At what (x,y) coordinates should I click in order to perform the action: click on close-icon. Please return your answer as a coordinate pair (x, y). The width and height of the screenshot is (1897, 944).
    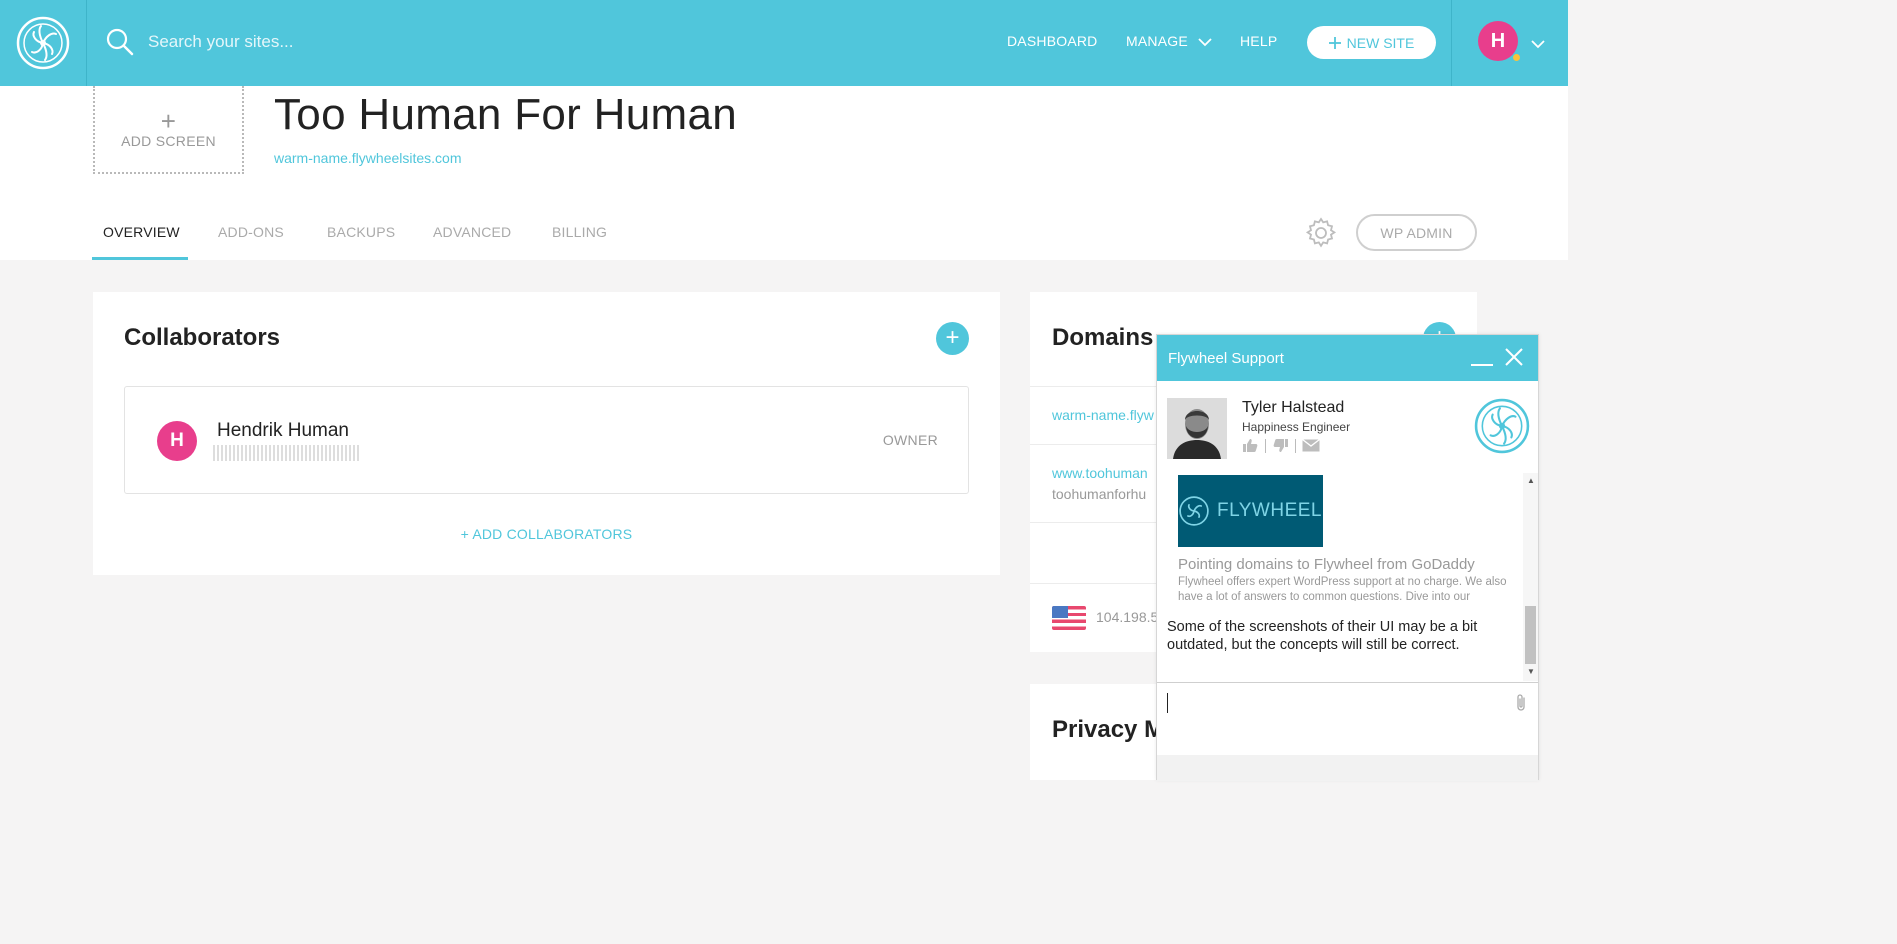
    Looking at the image, I should click on (1514, 359).